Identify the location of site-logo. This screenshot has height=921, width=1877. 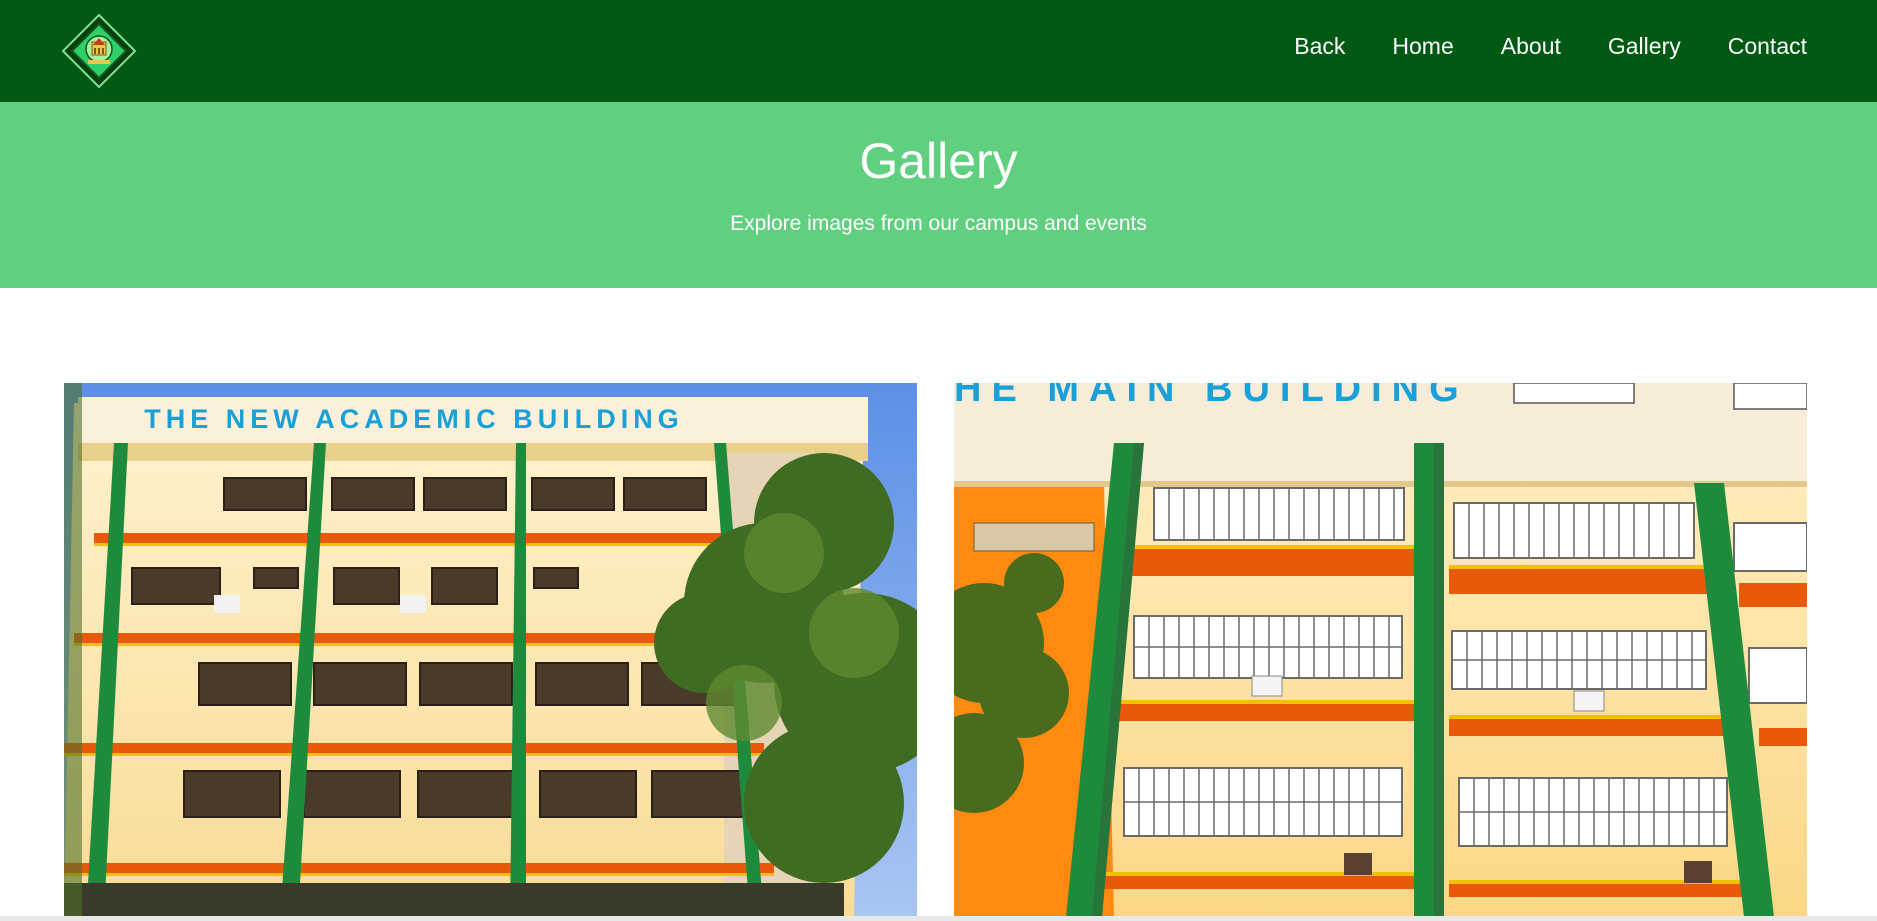
(99, 51).